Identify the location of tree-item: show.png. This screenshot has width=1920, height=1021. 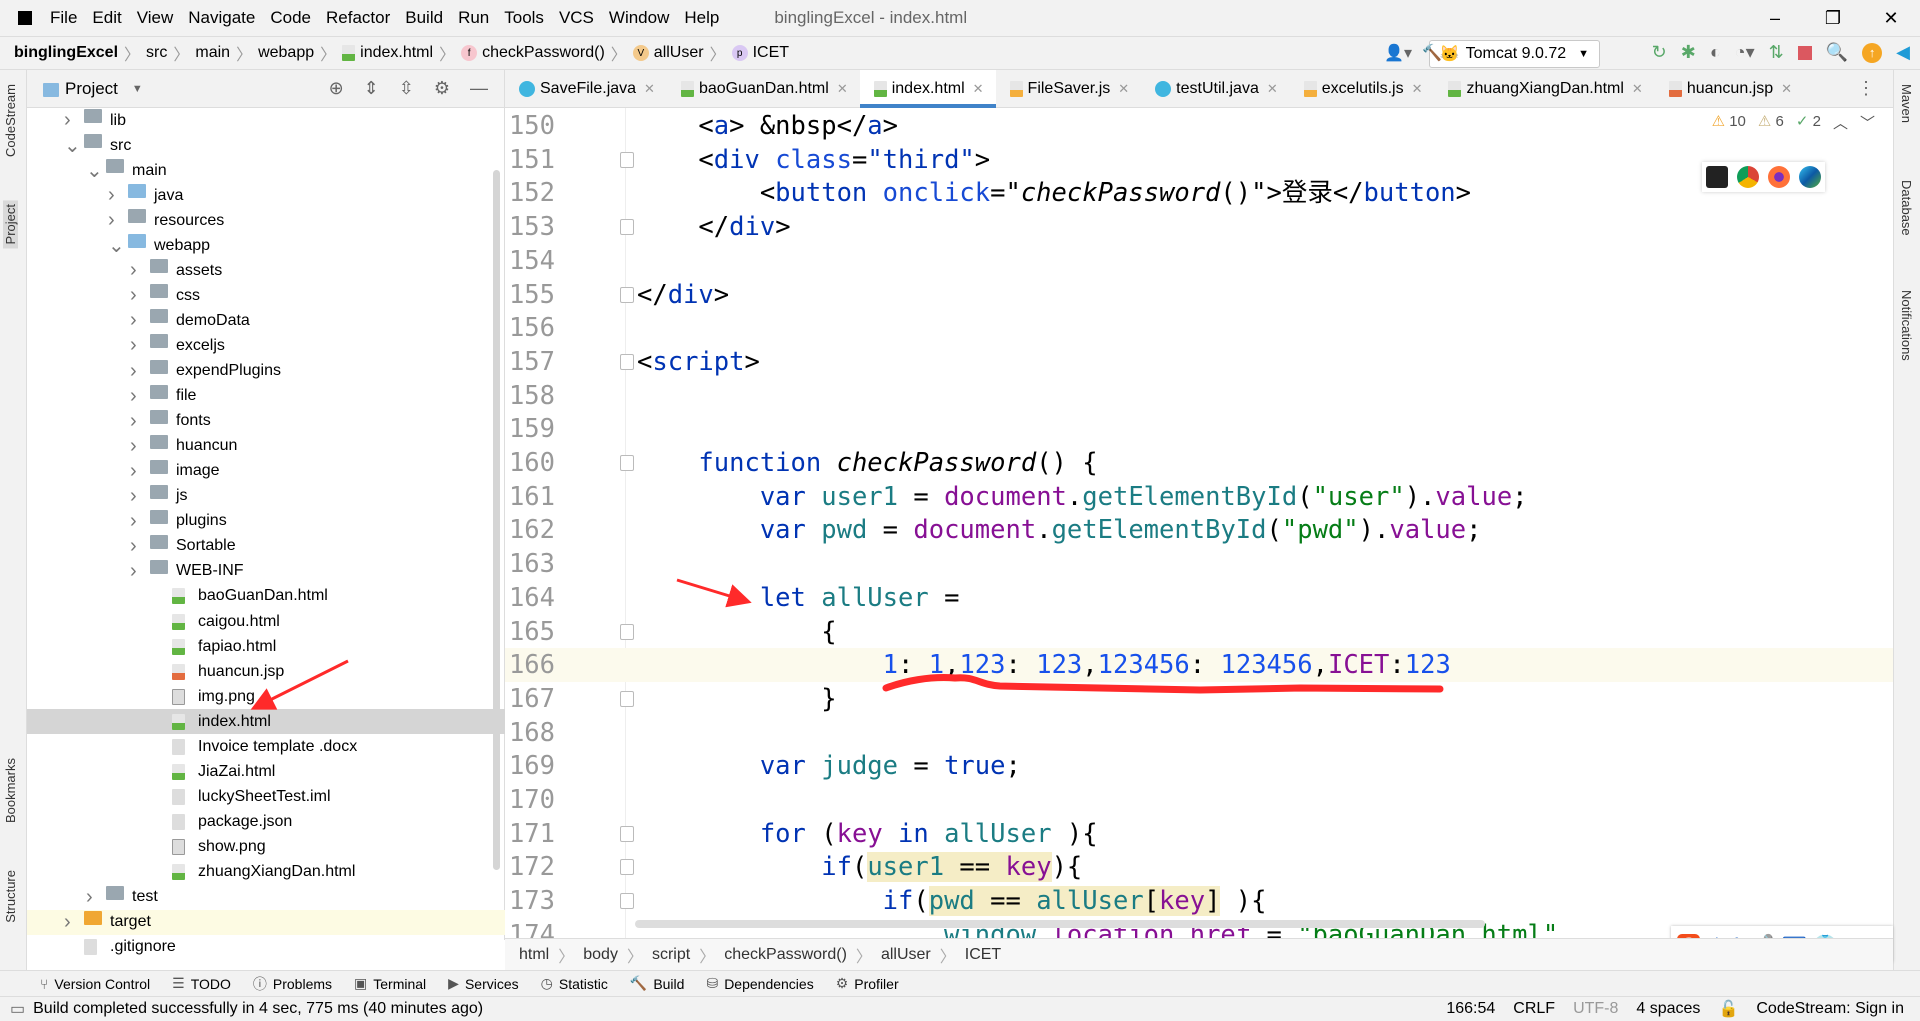
(266, 846).